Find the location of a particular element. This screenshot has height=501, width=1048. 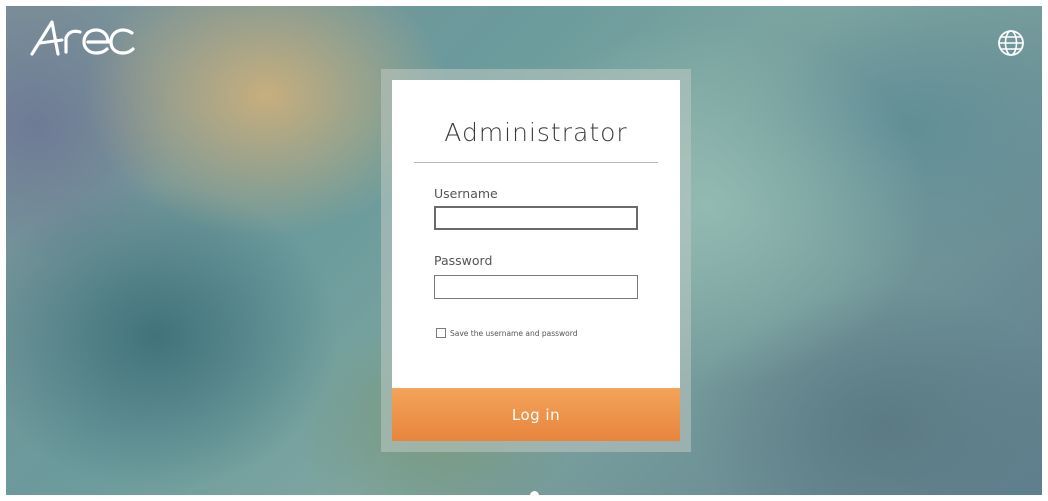

globe-icon is located at coordinates (1011, 43).